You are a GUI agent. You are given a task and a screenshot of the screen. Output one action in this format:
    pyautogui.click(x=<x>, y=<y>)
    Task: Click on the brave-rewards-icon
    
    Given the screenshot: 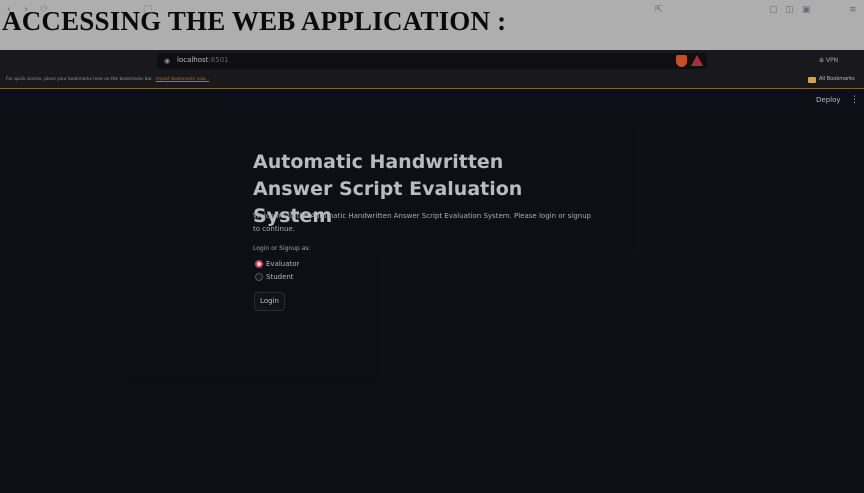 What is the action you would take?
    pyautogui.click(x=697, y=60)
    